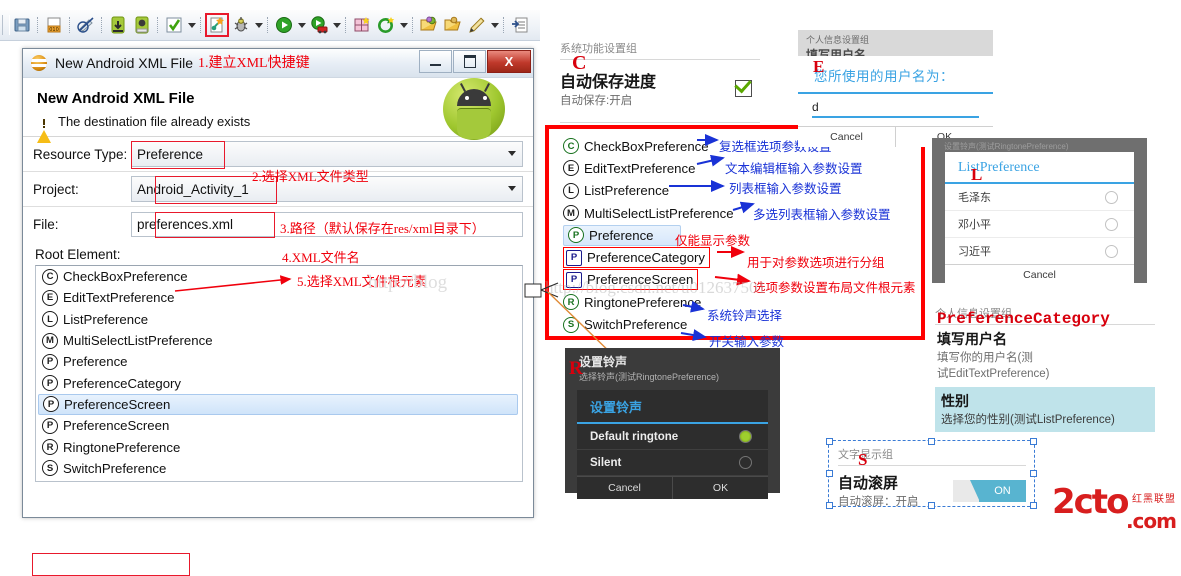 The width and height of the screenshot is (1181, 576). Describe the element at coordinates (193, 189) in the screenshot. I see `project-value: Android_Activity_1` at that location.